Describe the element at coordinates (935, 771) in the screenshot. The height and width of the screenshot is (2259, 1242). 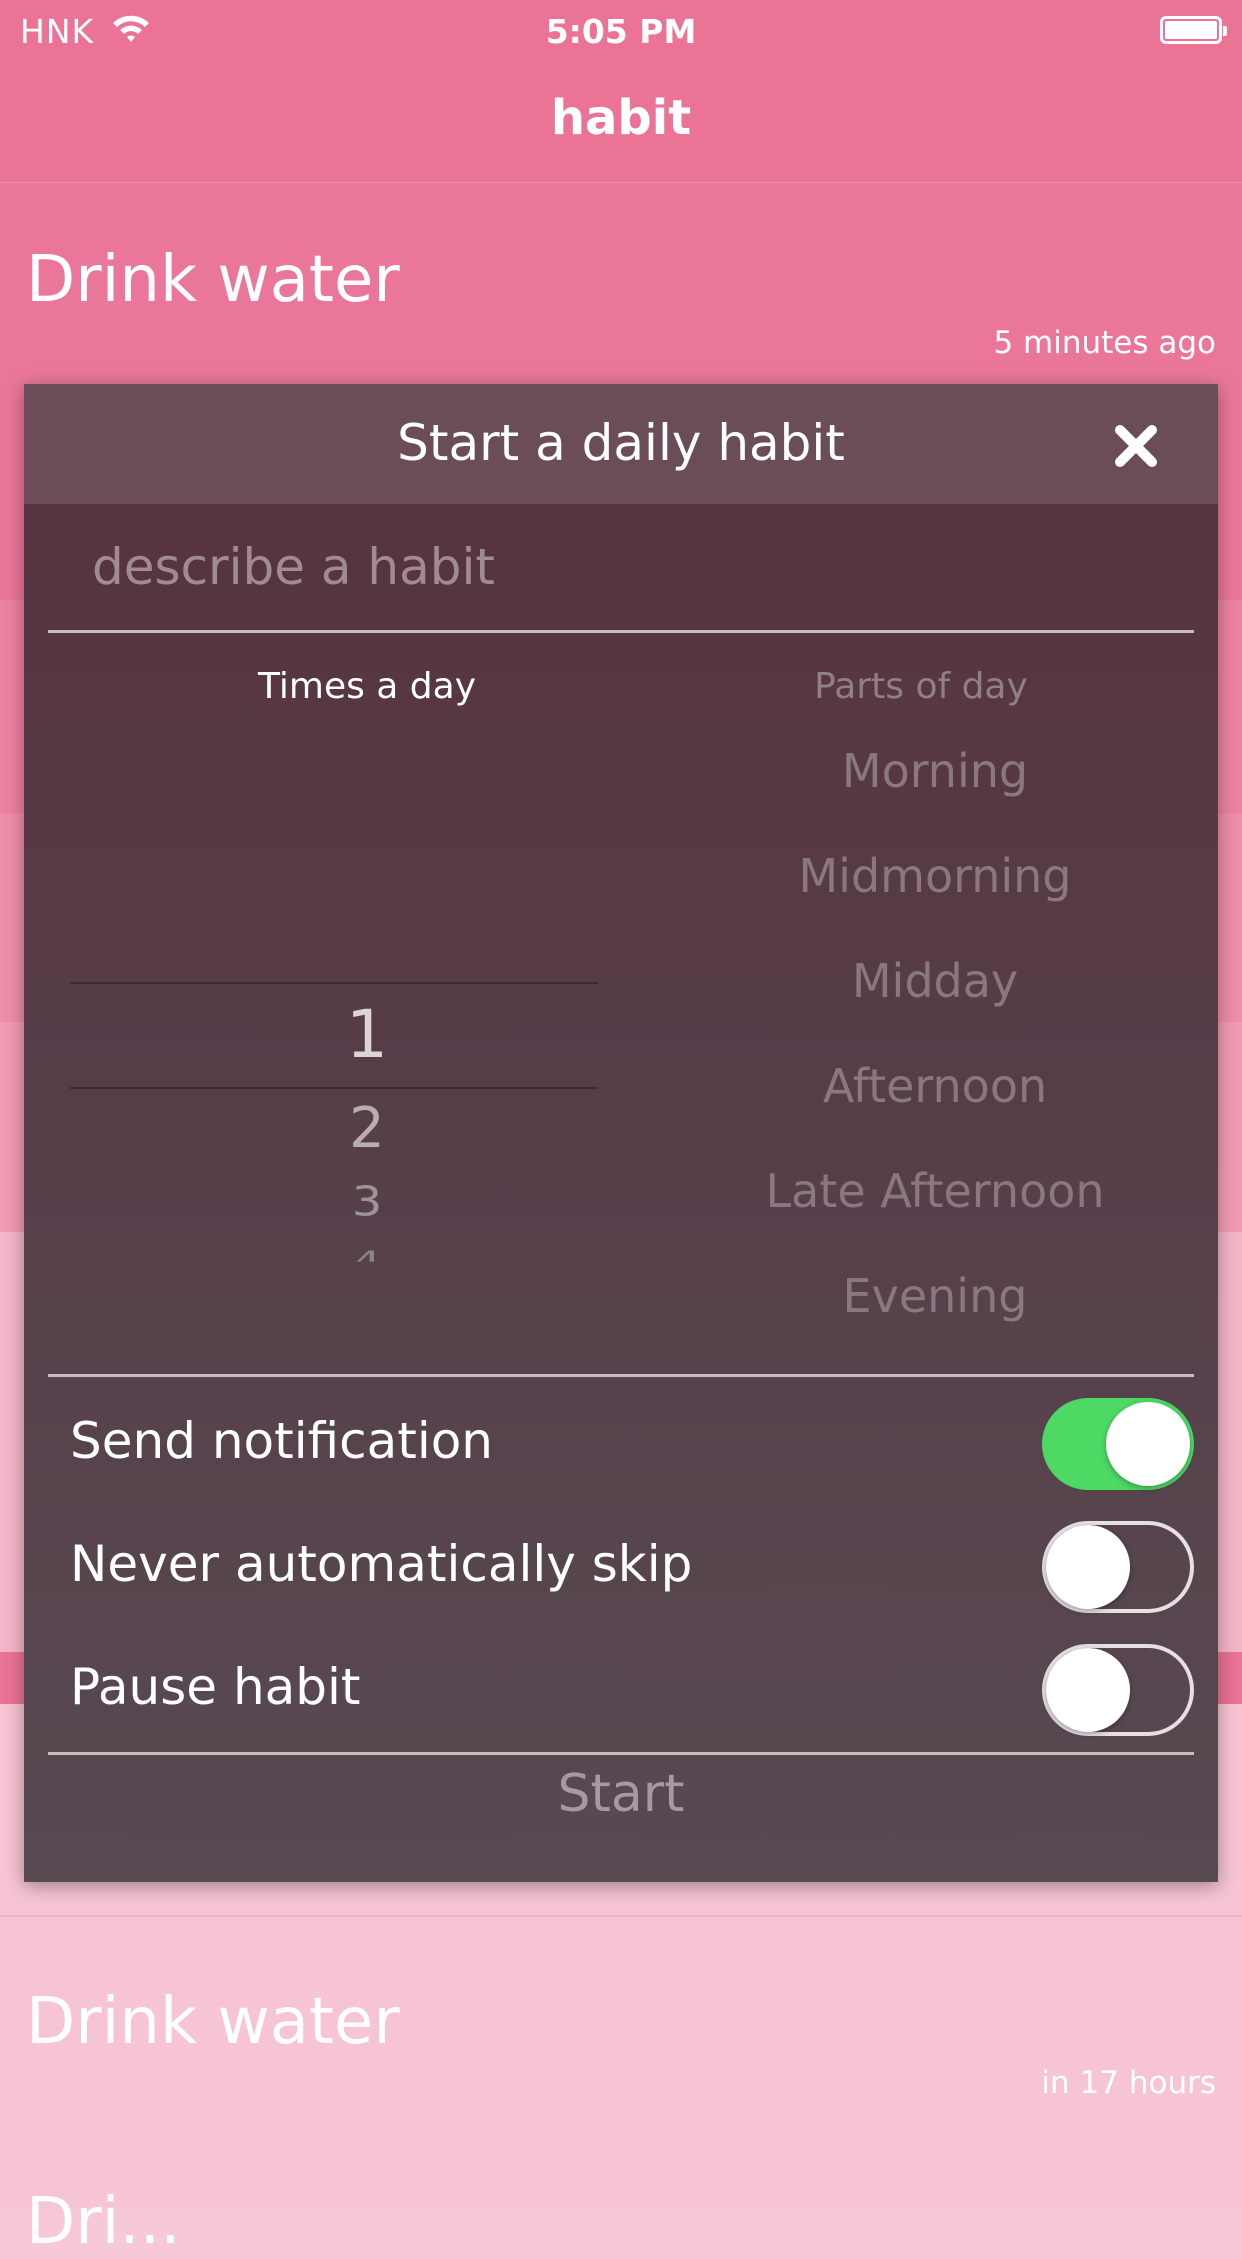
I see `part-of-day-option: Morning` at that location.